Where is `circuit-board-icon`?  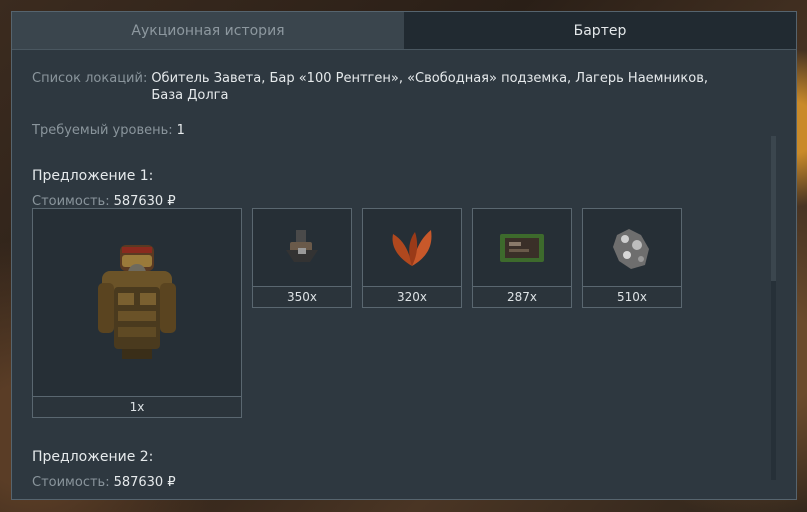
circuit-board-icon is located at coordinates (522, 248).